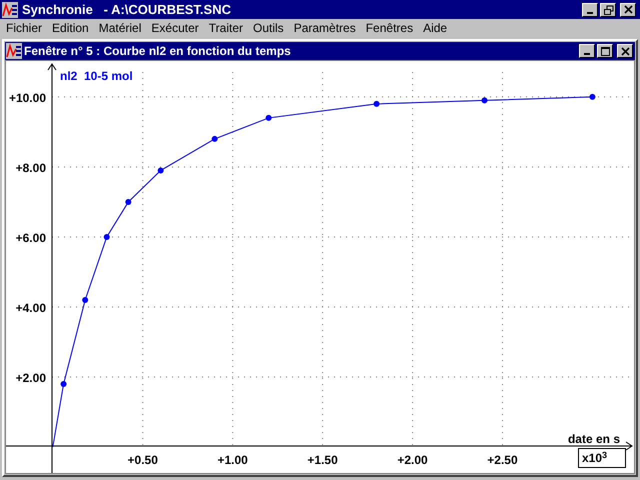 The height and width of the screenshot is (480, 640). What do you see at coordinates (594, 439) in the screenshot?
I see `x-axis-label: date en s` at bounding box center [594, 439].